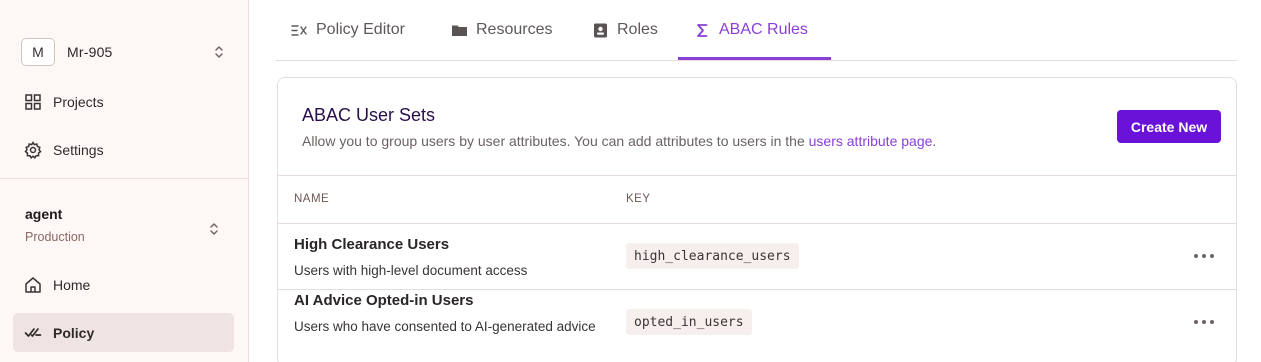 The height and width of the screenshot is (362, 1261). Describe the element at coordinates (1169, 126) in the screenshot. I see `create-new-button: Create New` at that location.